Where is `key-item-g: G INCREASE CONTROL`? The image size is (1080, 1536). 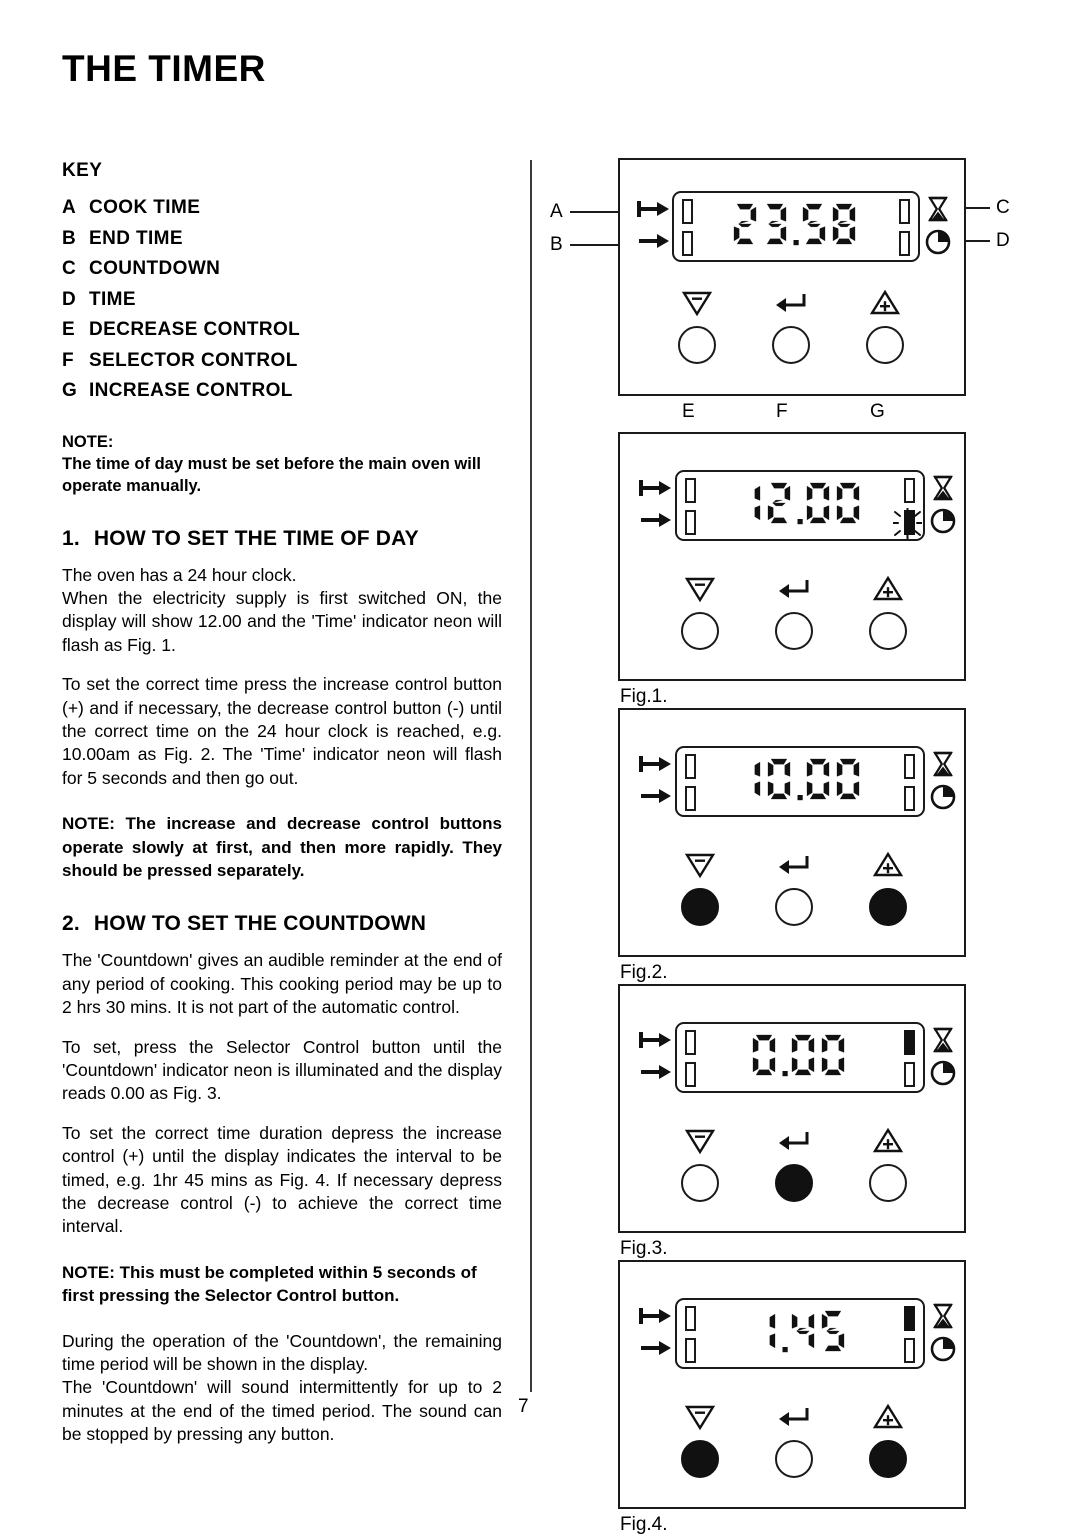 key-item-g: G INCREASE CONTROL is located at coordinates (282, 391).